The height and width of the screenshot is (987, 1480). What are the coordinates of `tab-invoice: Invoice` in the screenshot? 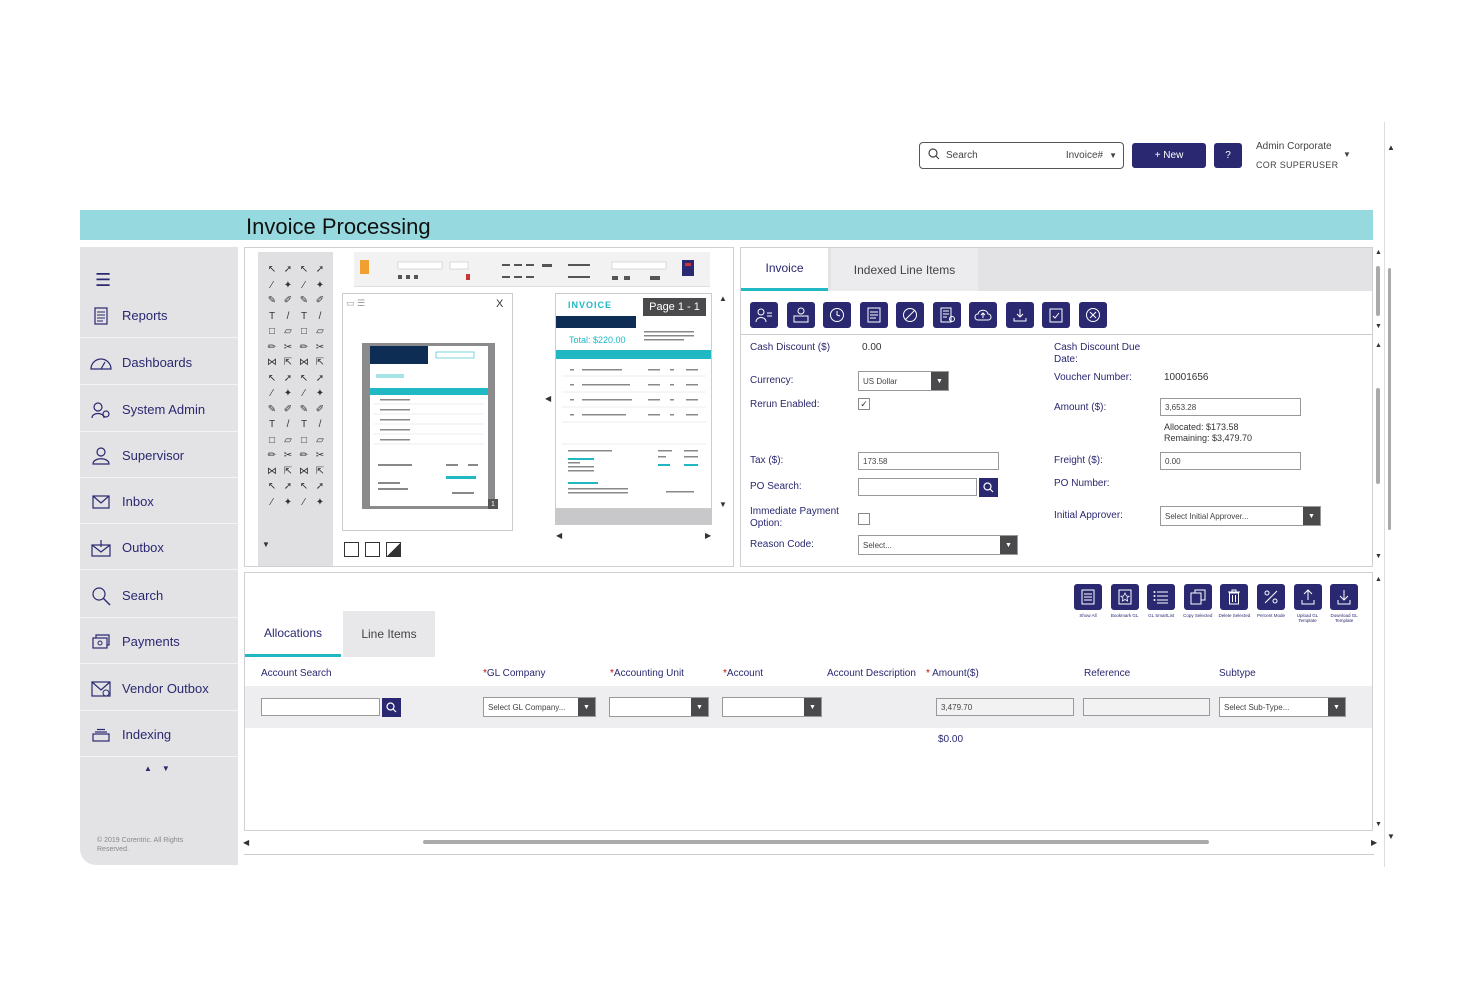 It's located at (784, 269).